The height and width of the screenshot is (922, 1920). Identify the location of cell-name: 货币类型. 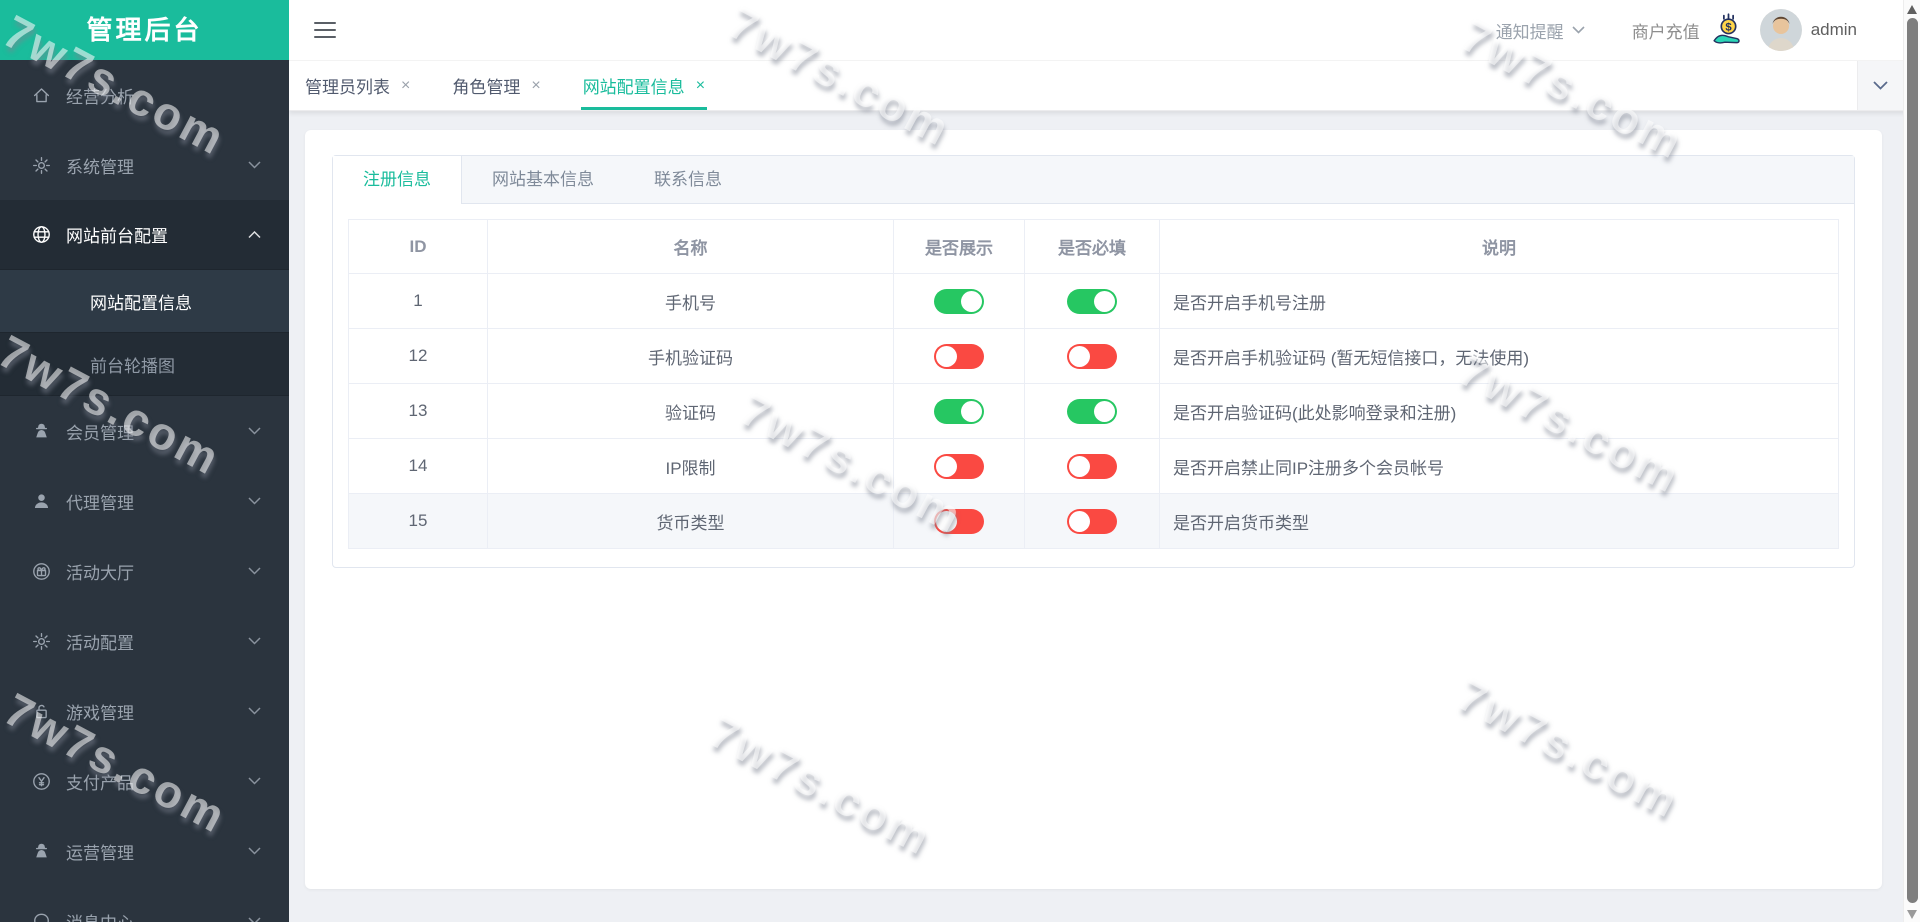
(690, 521).